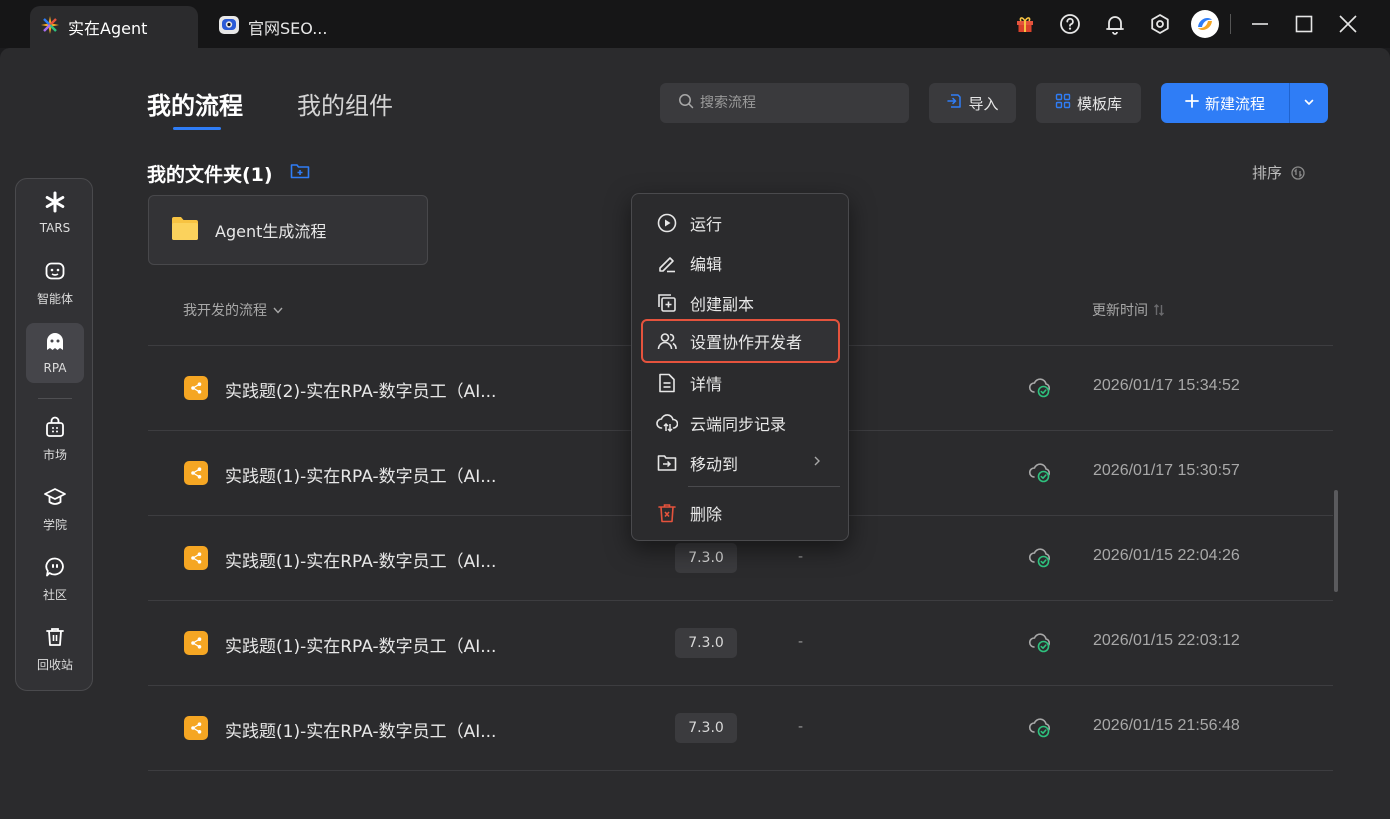 The height and width of the screenshot is (819, 1390). Describe the element at coordinates (225, 311) in the screenshot. I see `flow-filter-label: 我开发的流程` at that location.